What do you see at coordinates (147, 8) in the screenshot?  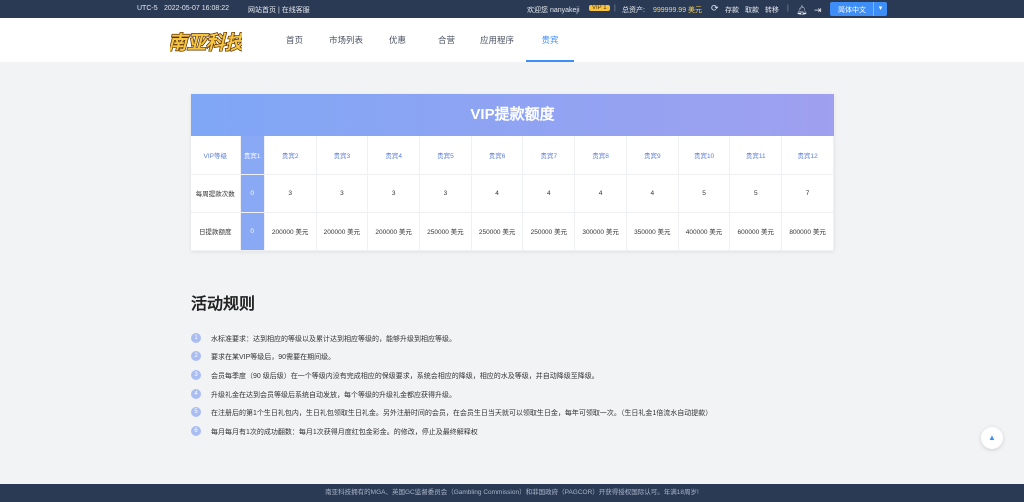 I see `timezone-label: UTC-5` at bounding box center [147, 8].